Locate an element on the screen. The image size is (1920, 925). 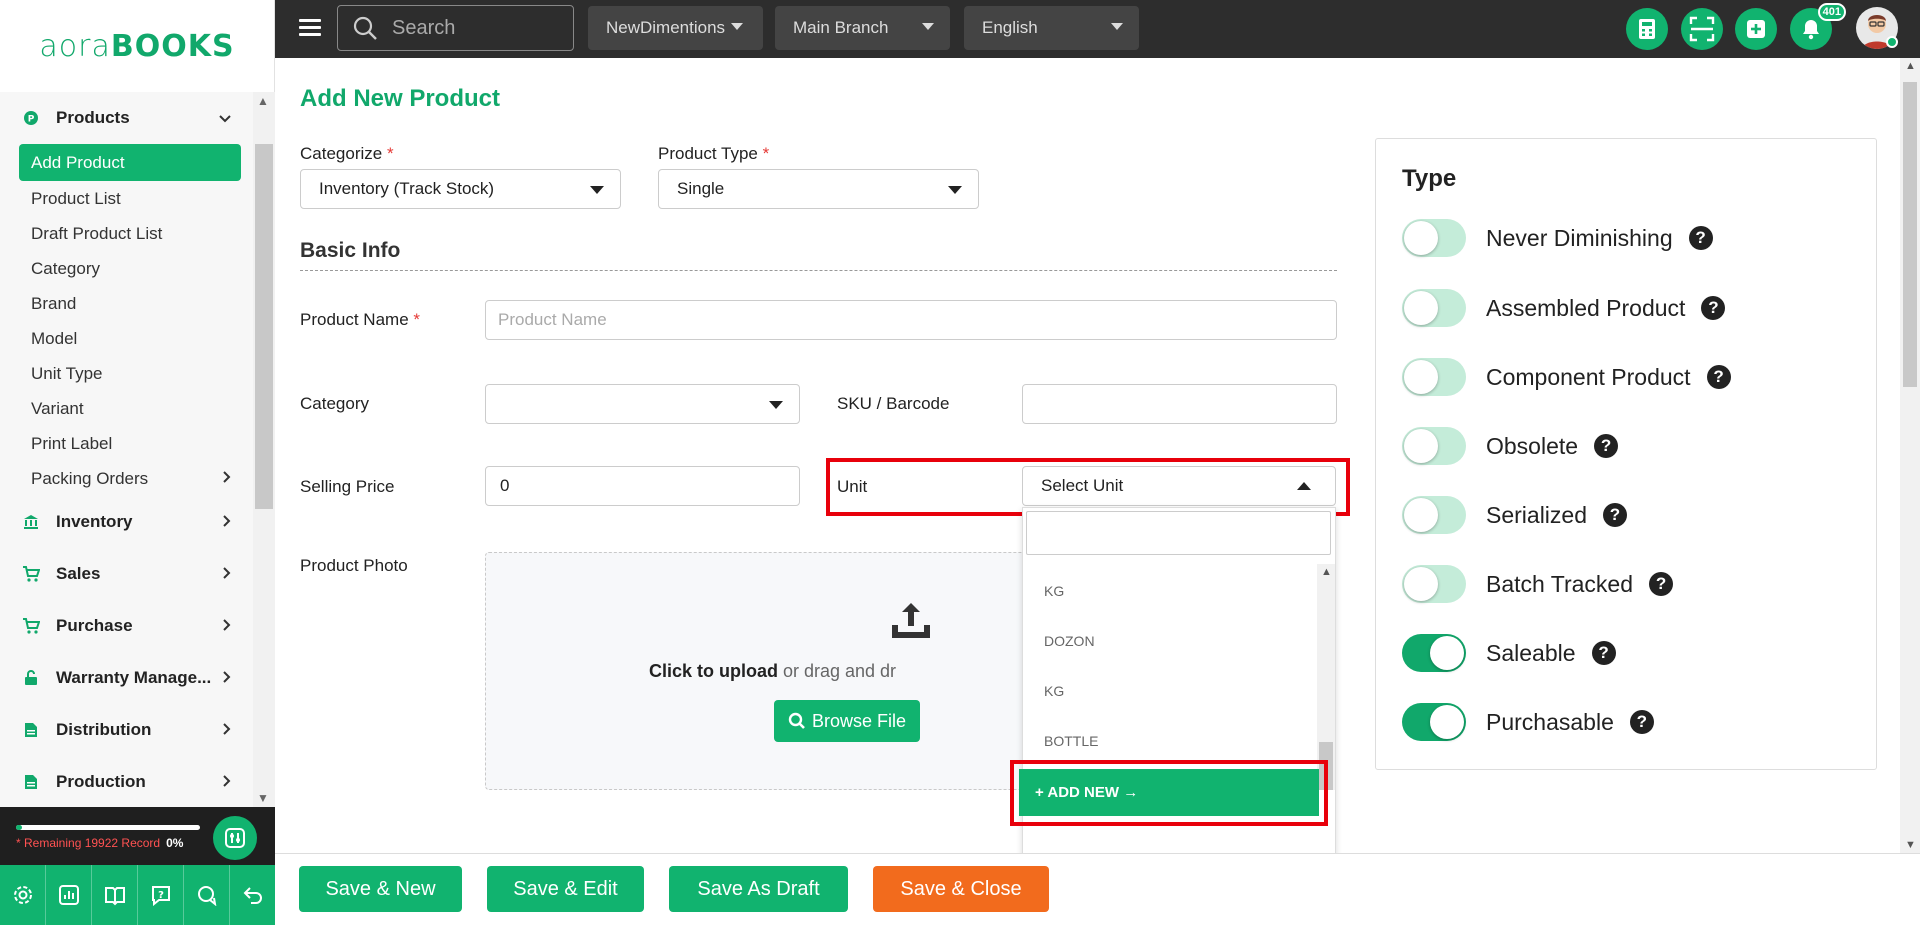
component-product-toggle is located at coordinates (1434, 377).